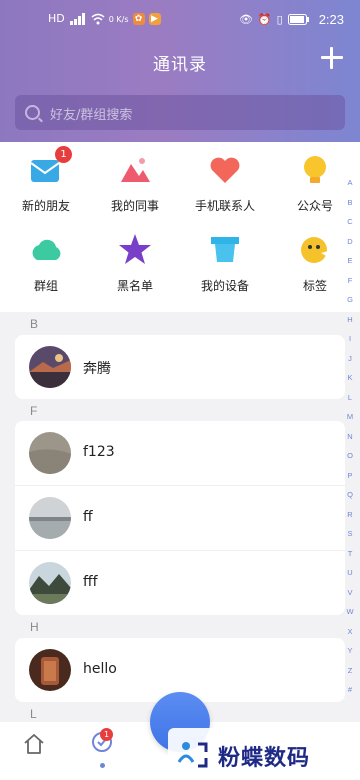  I want to click on index-letter: N, so click(350, 442).